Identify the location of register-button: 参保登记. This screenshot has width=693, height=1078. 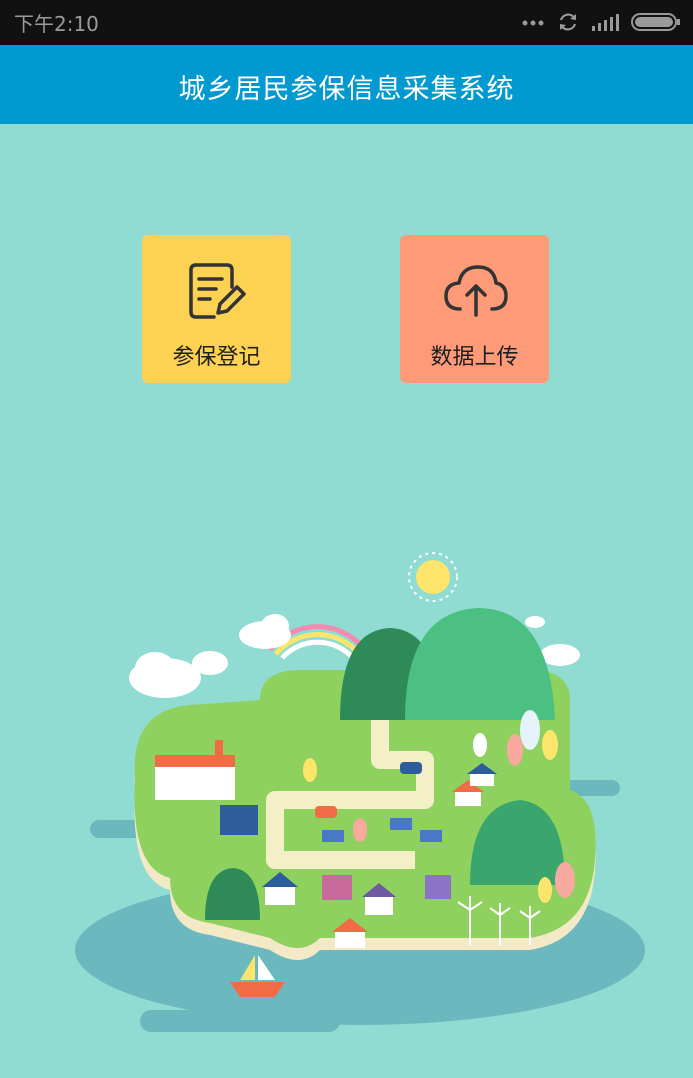
(216, 309).